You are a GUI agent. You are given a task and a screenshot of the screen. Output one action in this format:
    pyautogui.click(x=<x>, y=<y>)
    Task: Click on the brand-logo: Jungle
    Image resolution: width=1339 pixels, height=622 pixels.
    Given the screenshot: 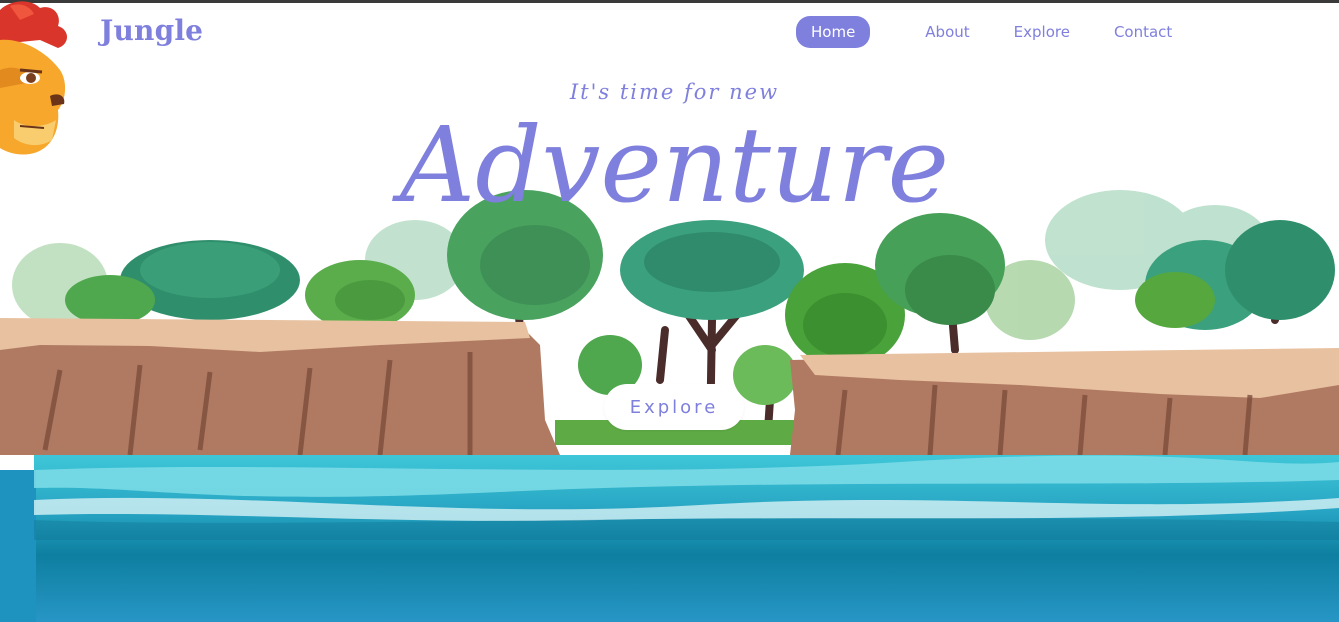 What is the action you would take?
    pyautogui.click(x=151, y=30)
    